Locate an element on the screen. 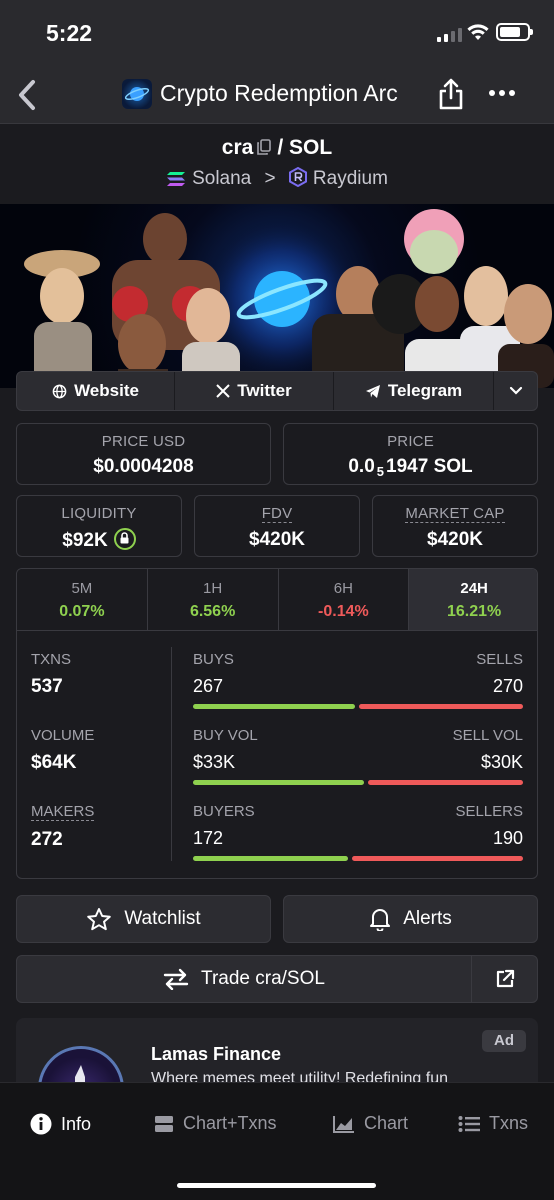 The image size is (554, 1200). more-links-dropdown is located at coordinates (515, 391).